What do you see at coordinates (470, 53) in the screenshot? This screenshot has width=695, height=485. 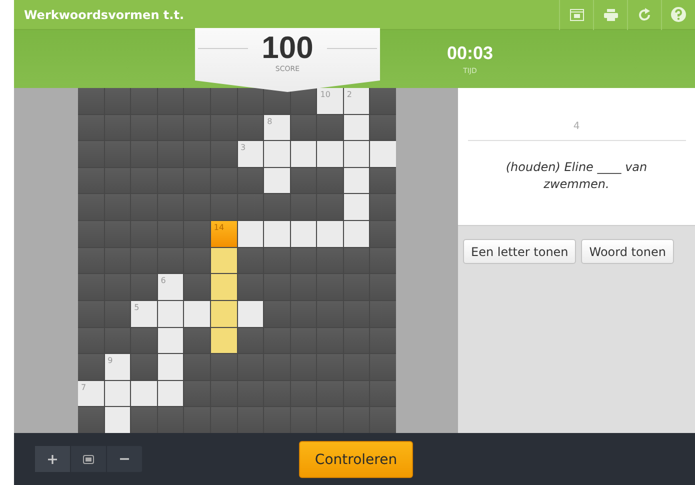 I see `timer-value: 00:03` at bounding box center [470, 53].